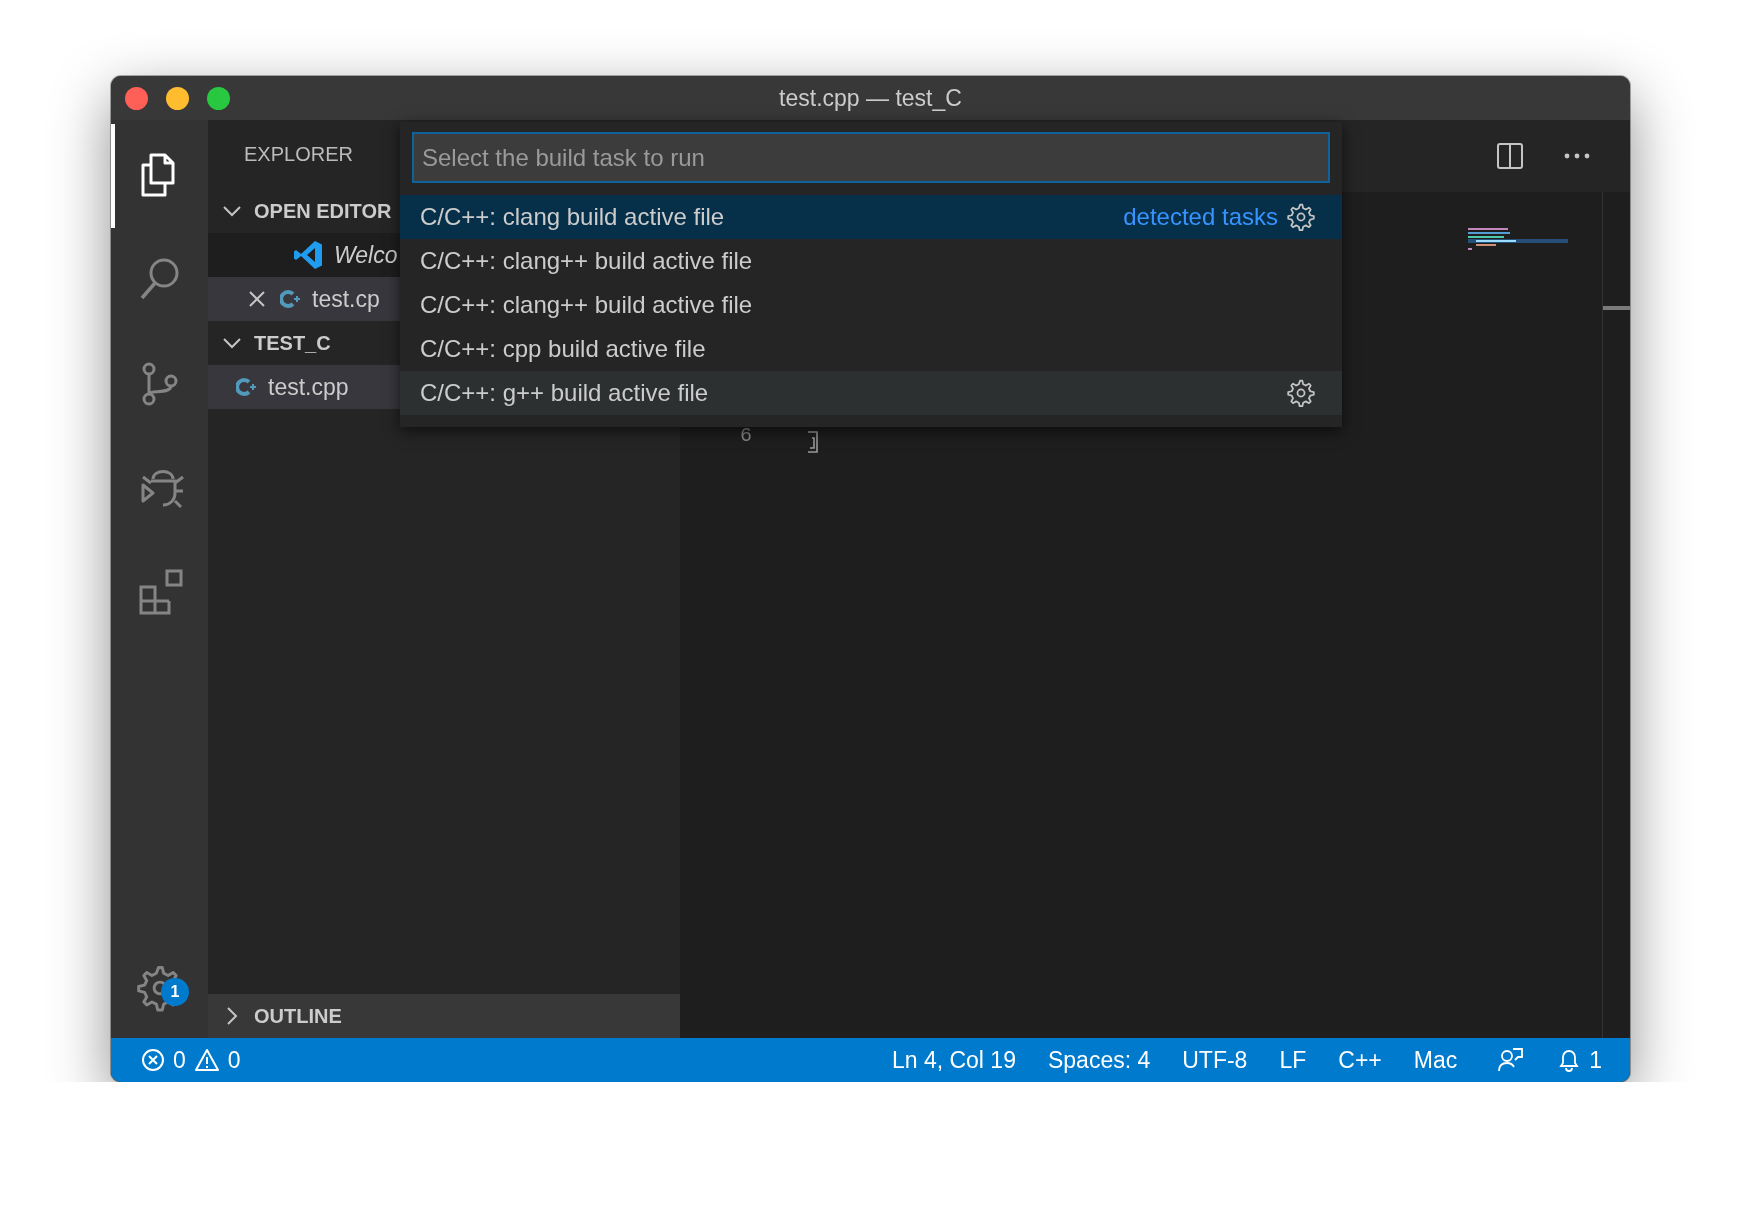 This screenshot has width=1742, height=1230. What do you see at coordinates (179, 1060) in the screenshot?
I see `error-count: 0` at bounding box center [179, 1060].